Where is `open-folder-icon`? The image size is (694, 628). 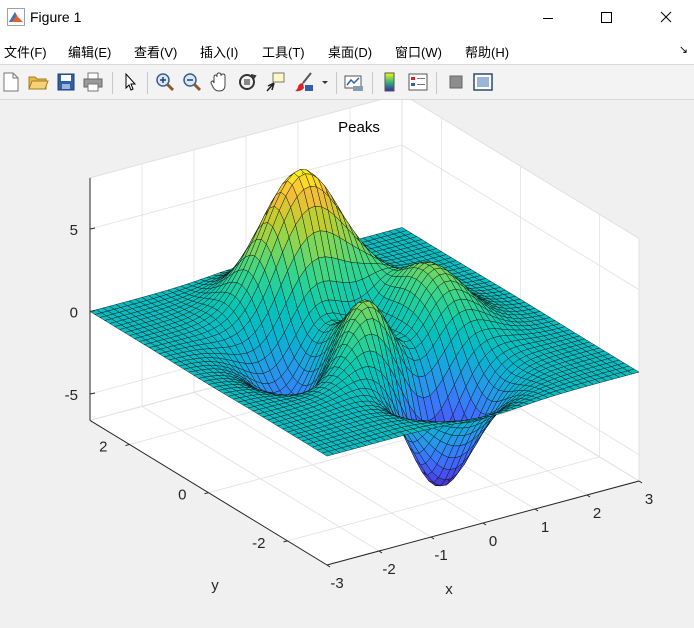
open-folder-icon is located at coordinates (38, 82).